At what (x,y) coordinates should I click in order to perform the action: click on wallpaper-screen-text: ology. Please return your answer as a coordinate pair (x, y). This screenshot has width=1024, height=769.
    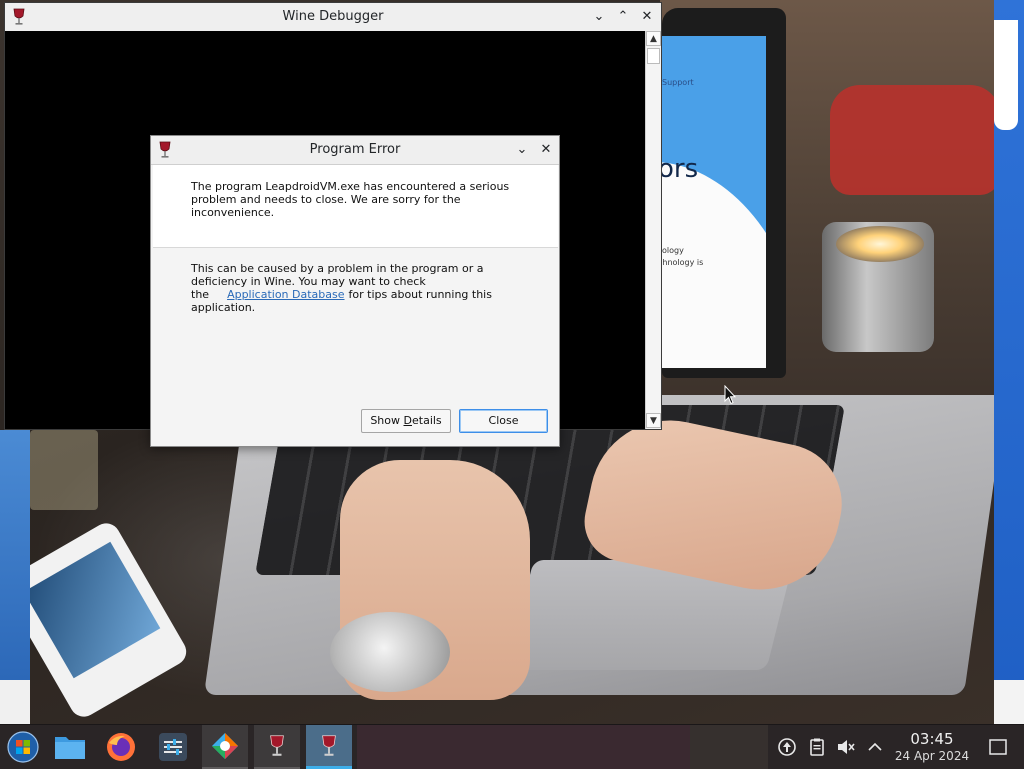
    Looking at the image, I should click on (673, 250).